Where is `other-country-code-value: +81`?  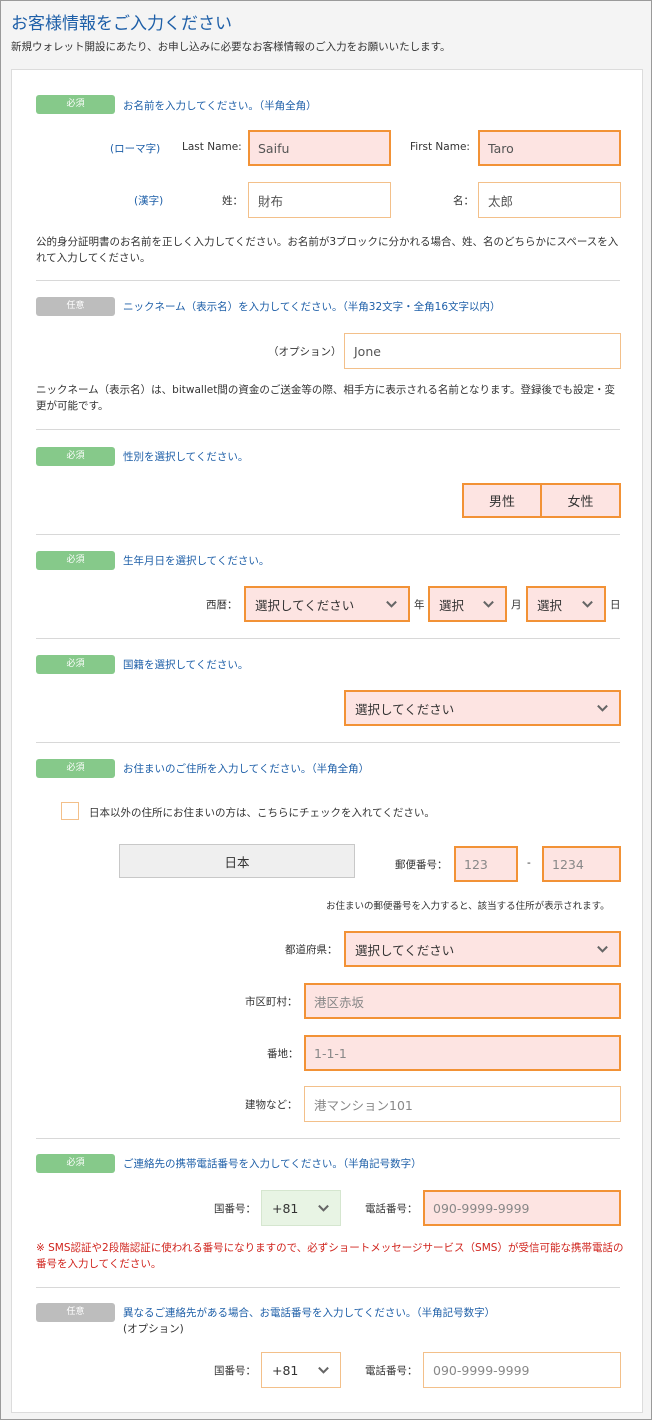 other-country-code-value: +81 is located at coordinates (285, 1370).